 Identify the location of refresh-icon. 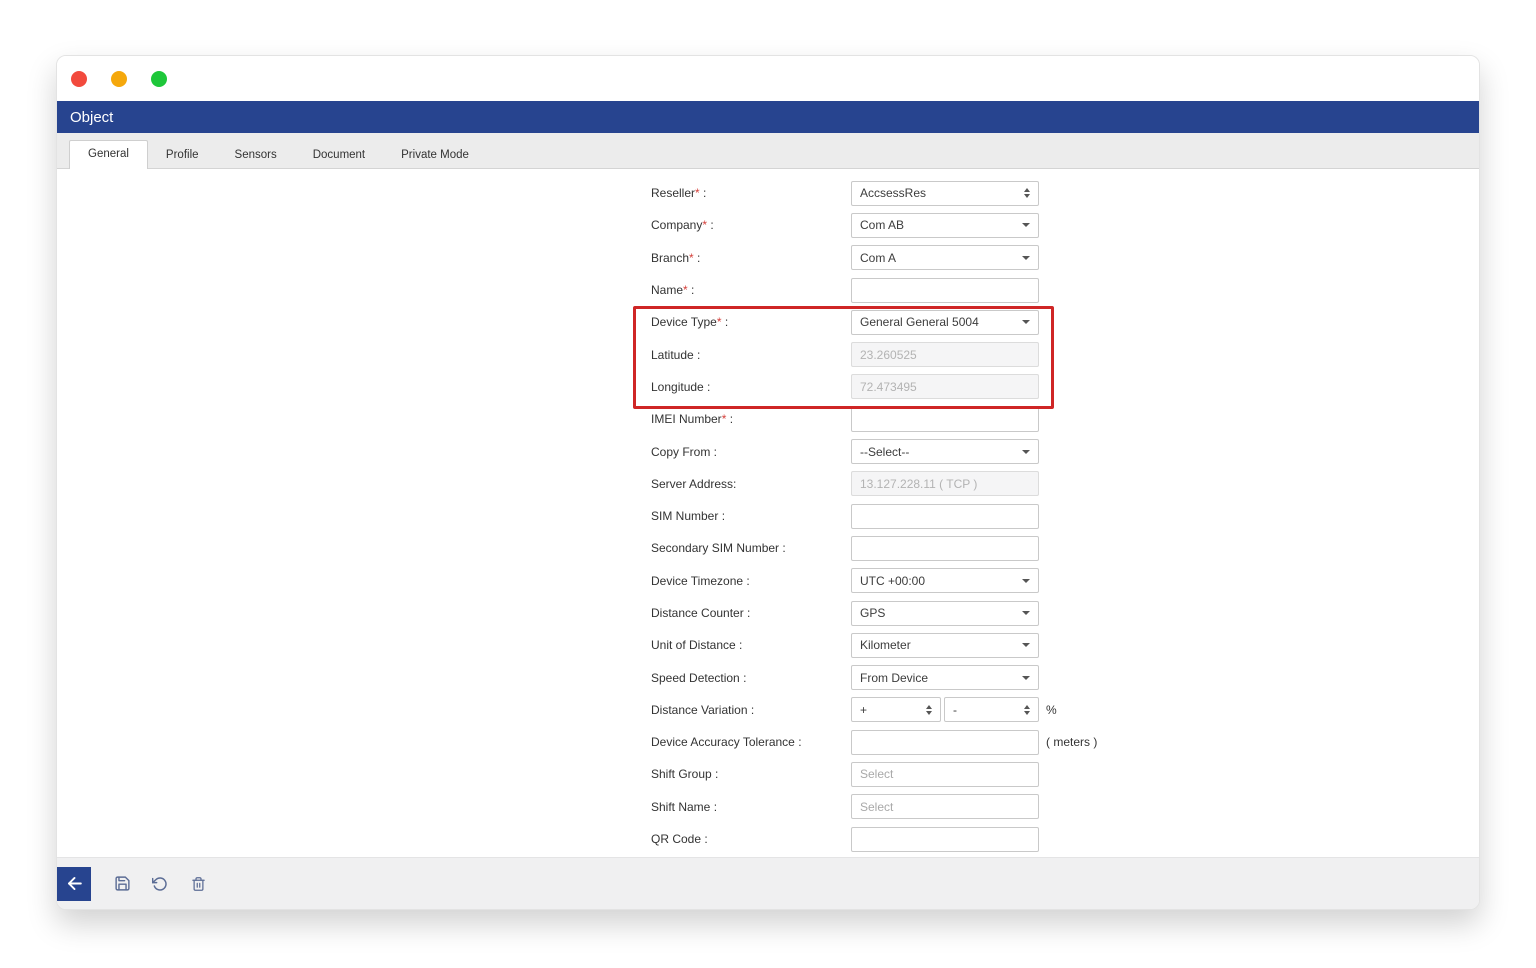
(159, 883).